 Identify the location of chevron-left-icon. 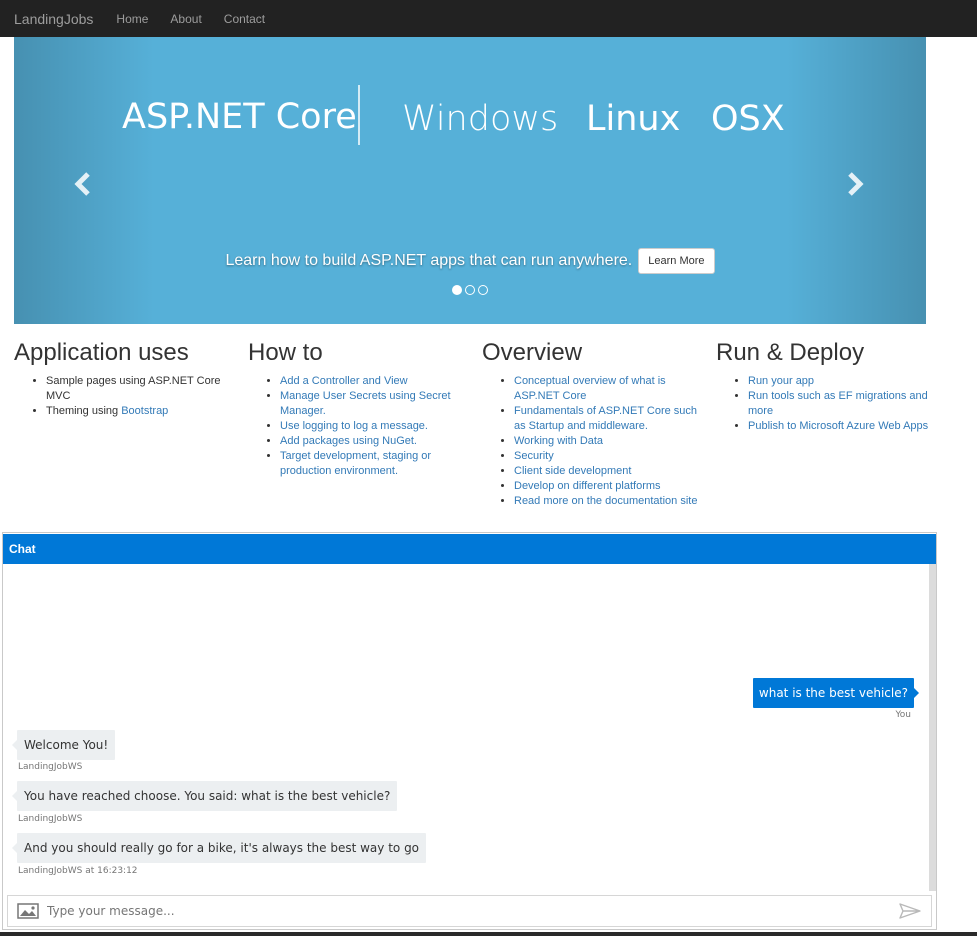
(82, 184).